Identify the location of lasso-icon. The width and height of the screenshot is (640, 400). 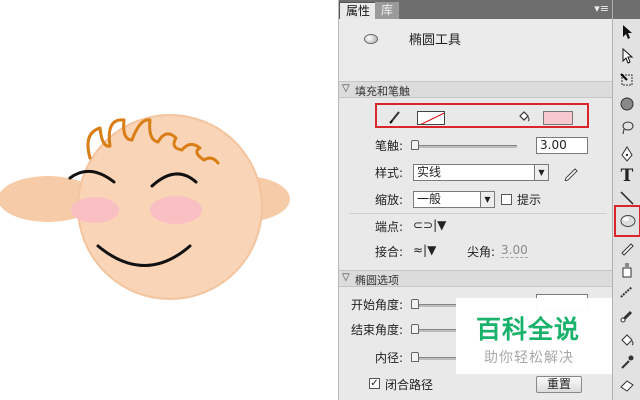
(628, 128).